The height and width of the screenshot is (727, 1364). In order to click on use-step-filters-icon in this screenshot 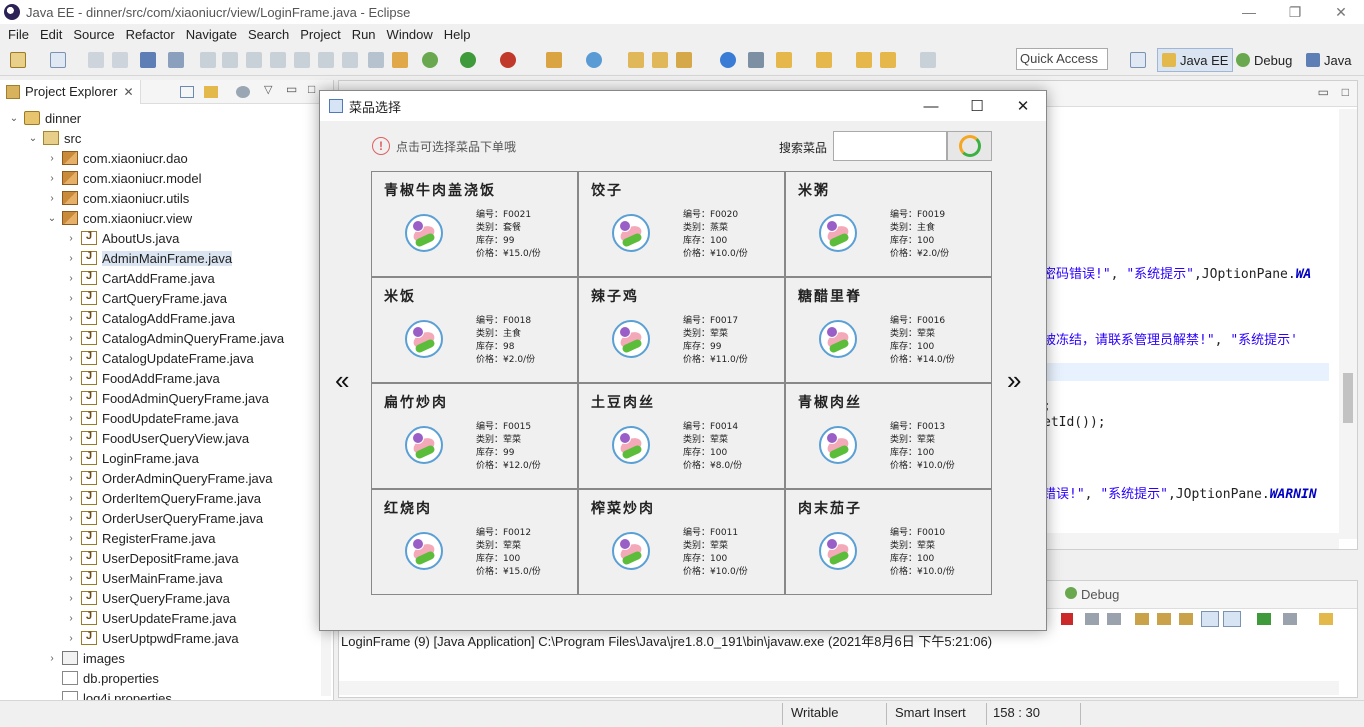, I will do `click(400, 60)`.